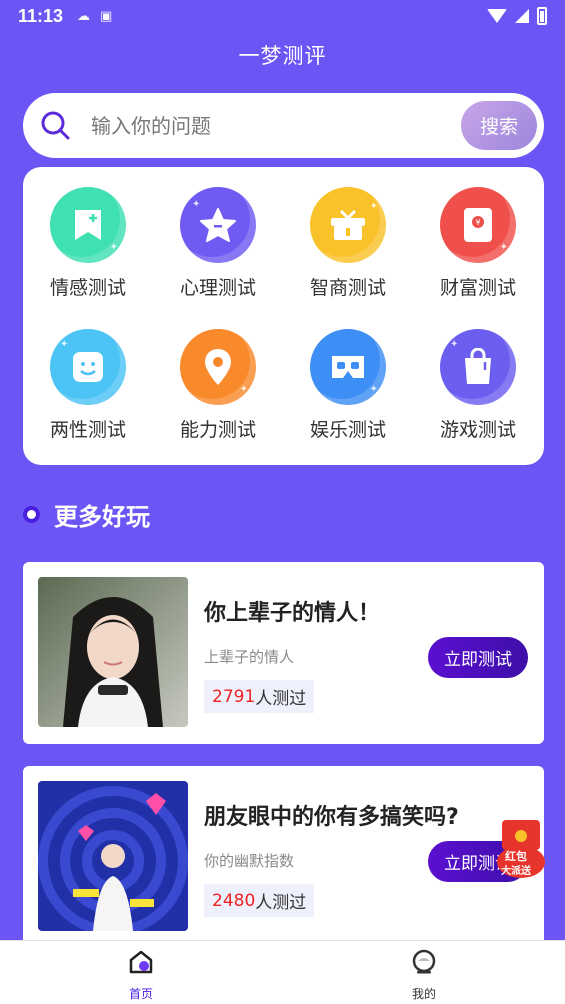 This screenshot has width=565, height=1004. I want to click on quiz-subtitle: 你的幽默指数, so click(249, 861).